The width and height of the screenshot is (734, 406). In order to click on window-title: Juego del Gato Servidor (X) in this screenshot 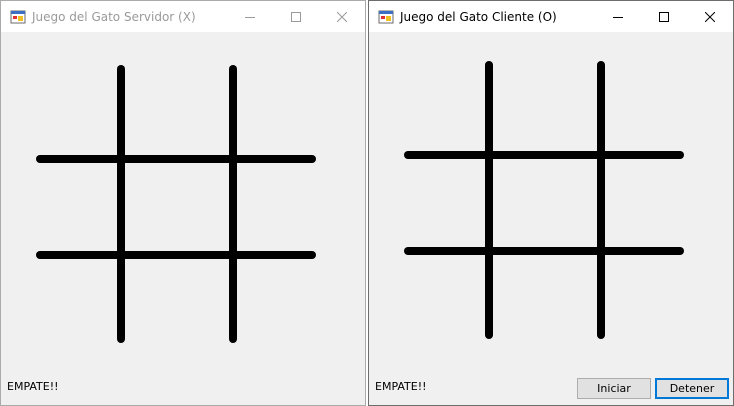, I will do `click(114, 17)`.